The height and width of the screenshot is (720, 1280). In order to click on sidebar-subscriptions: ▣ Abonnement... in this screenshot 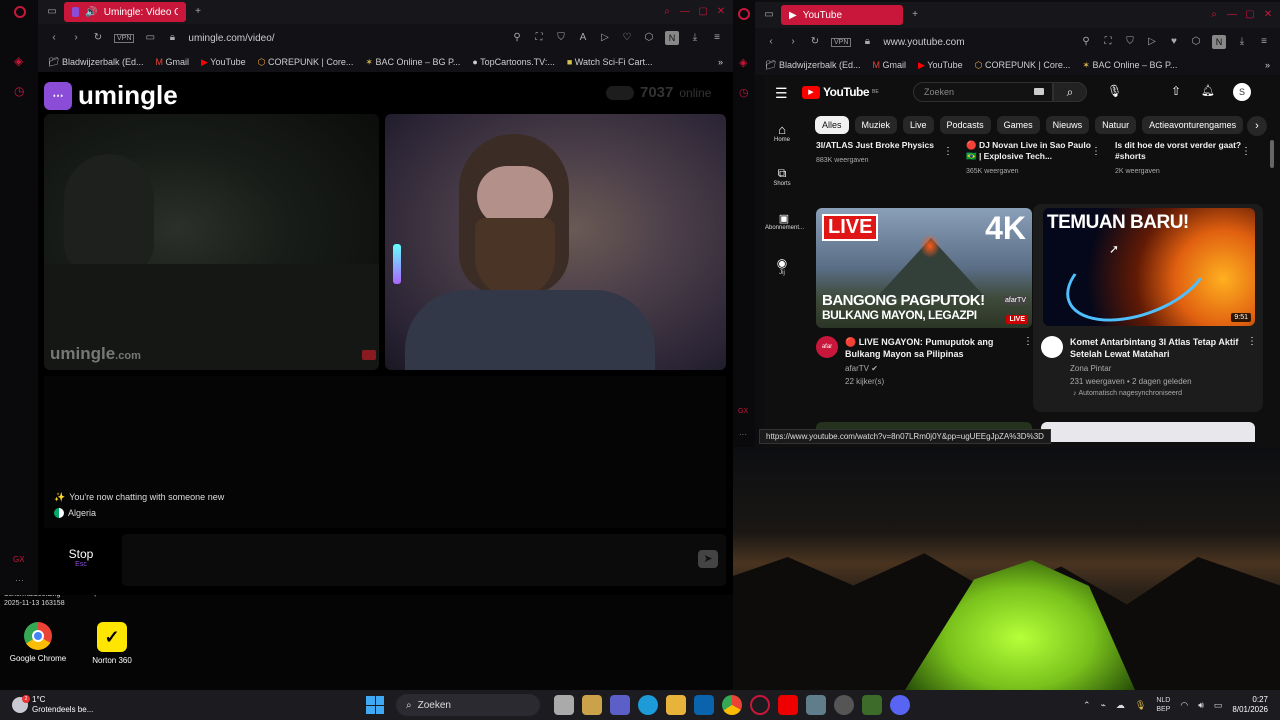, I will do `click(784, 221)`.